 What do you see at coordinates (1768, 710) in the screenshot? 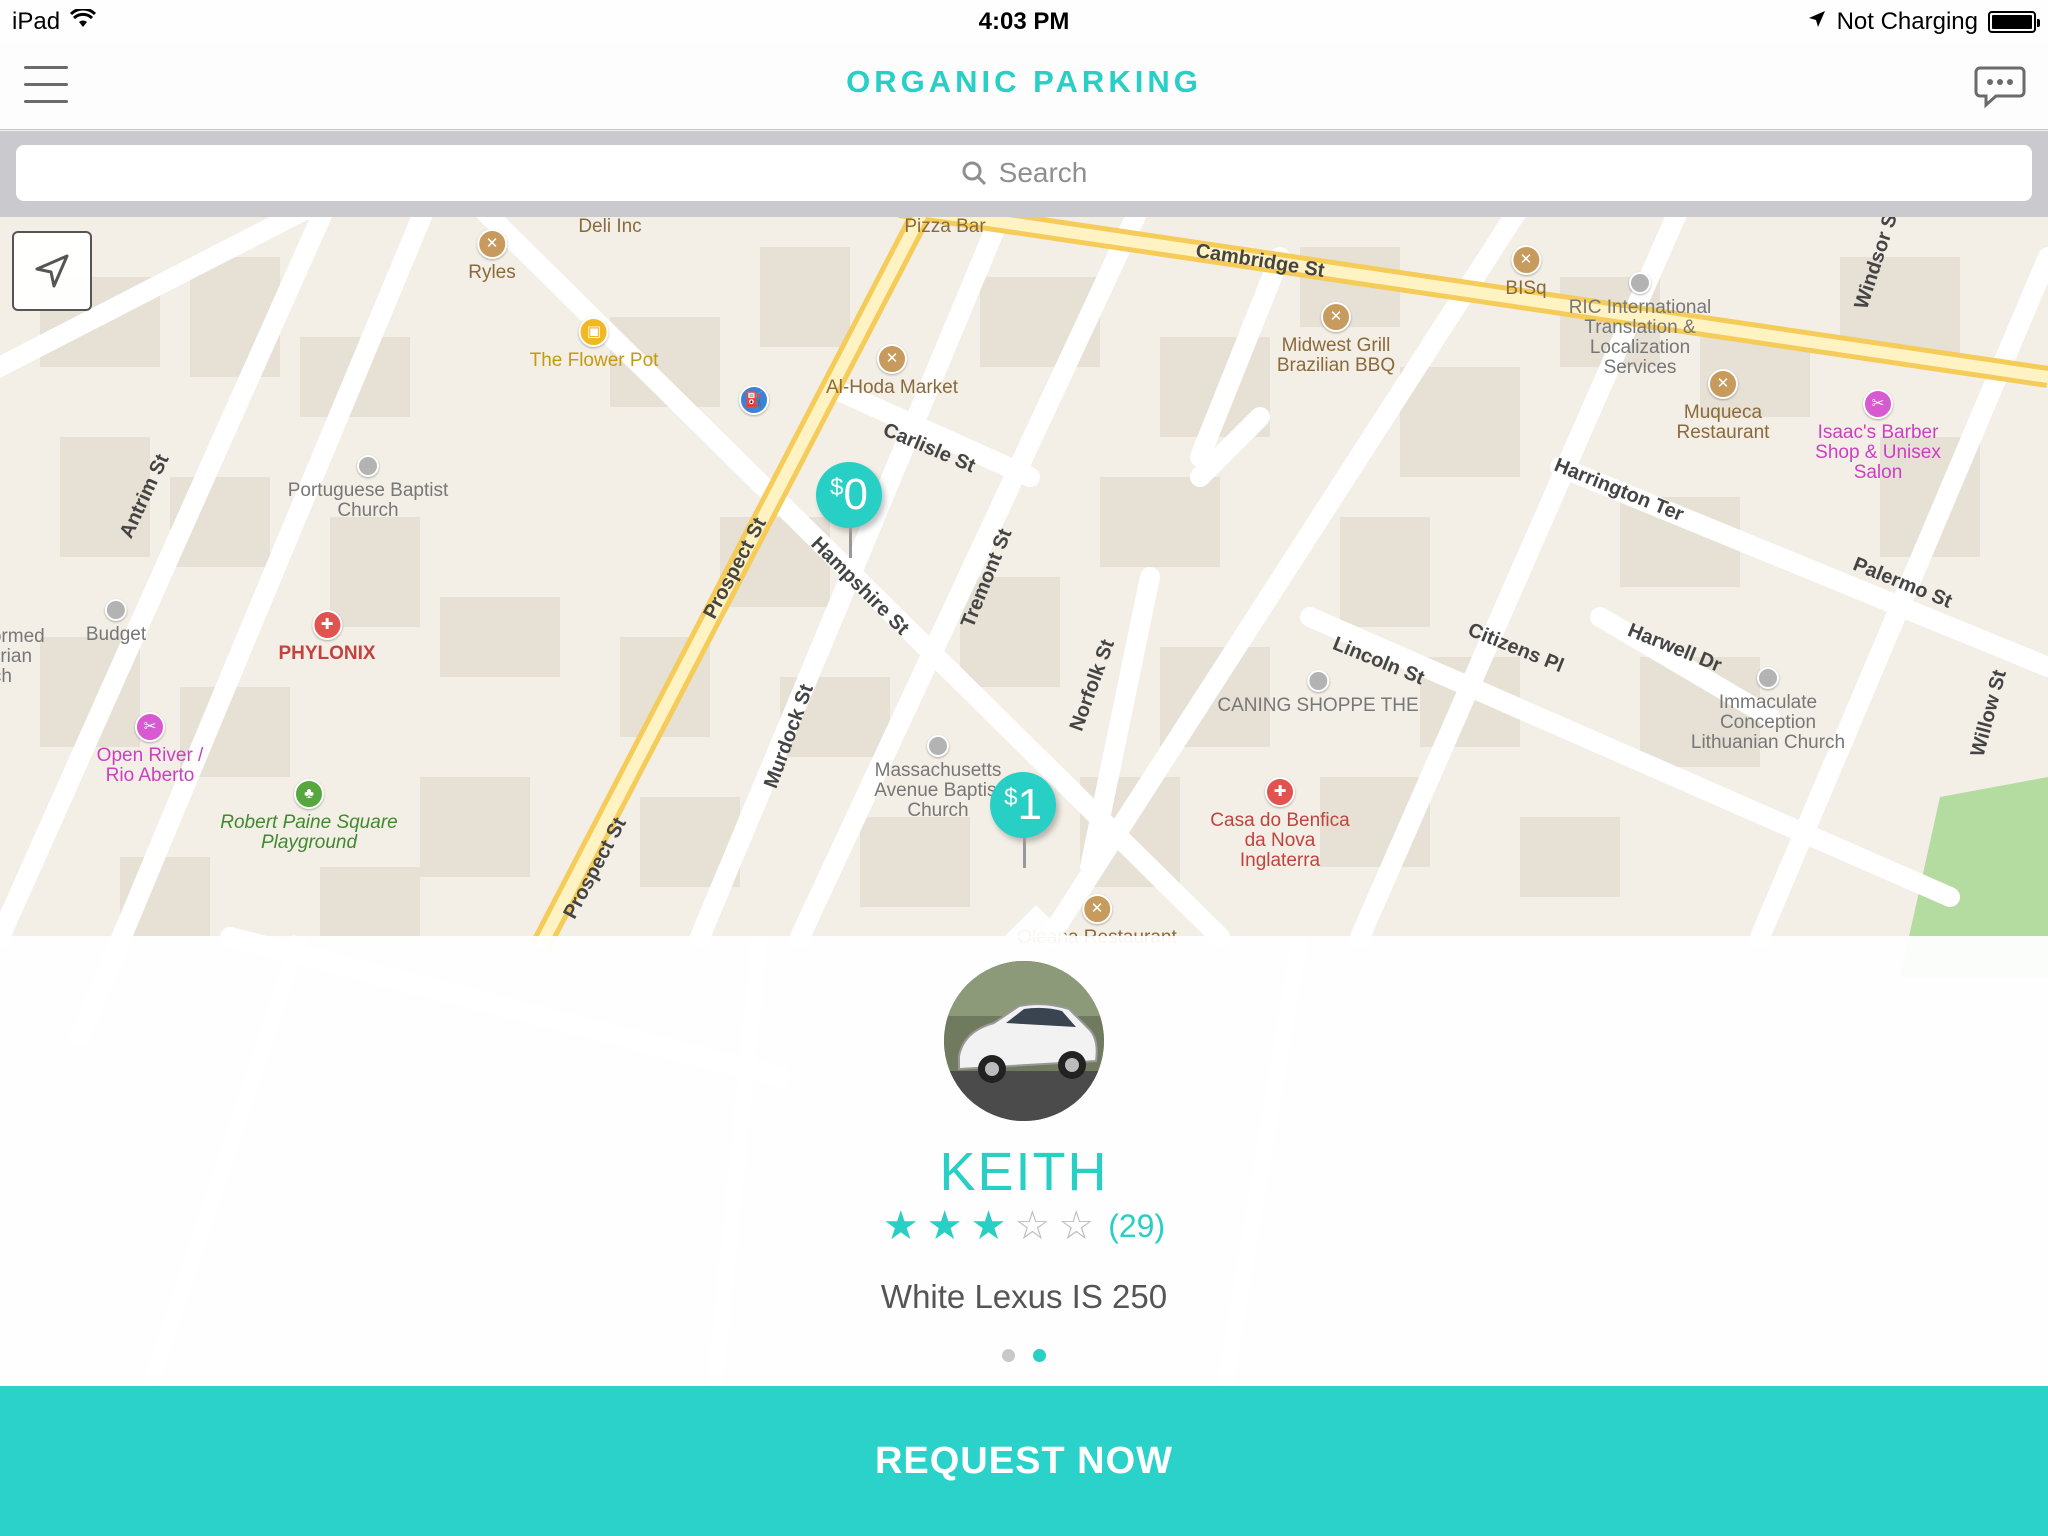
I see `poi-church: Immaculate Conception Lithuanian Church` at bounding box center [1768, 710].